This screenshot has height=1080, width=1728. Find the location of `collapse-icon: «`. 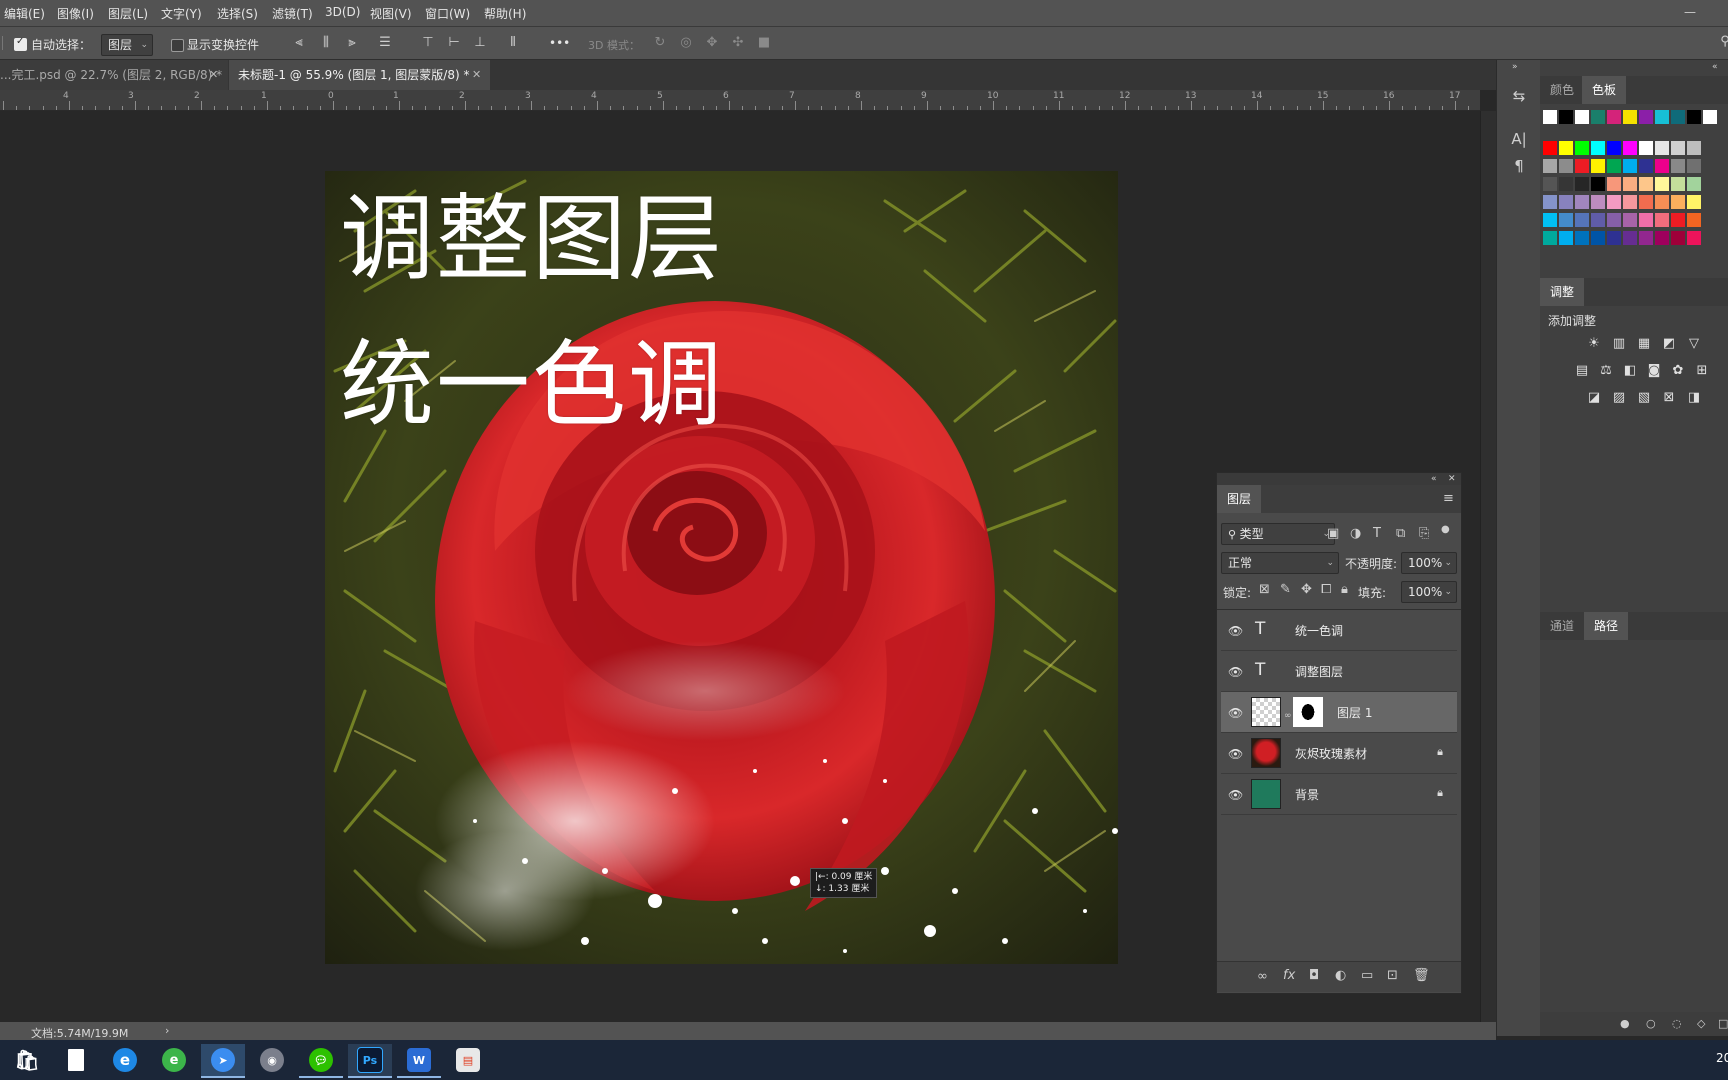

collapse-icon: « is located at coordinates (1434, 479).